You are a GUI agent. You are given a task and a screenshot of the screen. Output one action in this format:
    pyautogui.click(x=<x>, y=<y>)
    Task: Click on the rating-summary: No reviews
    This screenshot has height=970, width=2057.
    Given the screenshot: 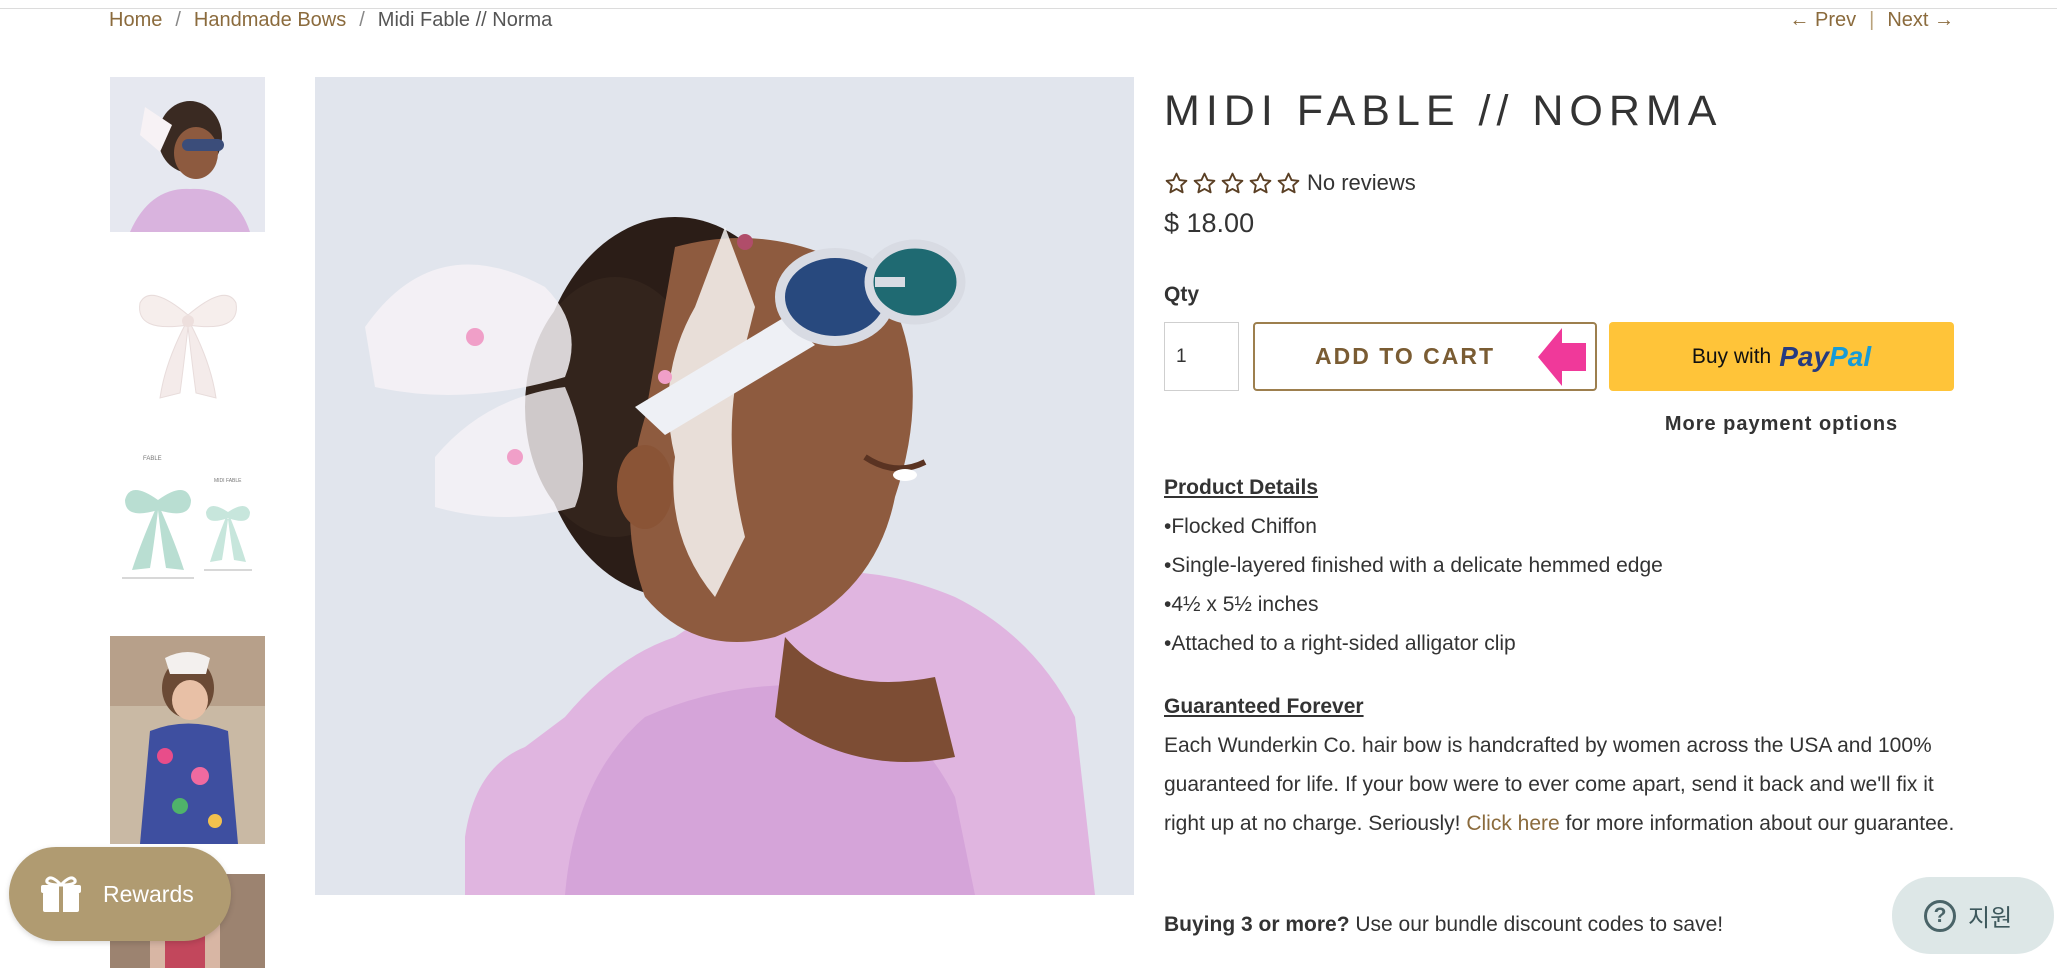 What is the action you would take?
    pyautogui.click(x=1290, y=183)
    